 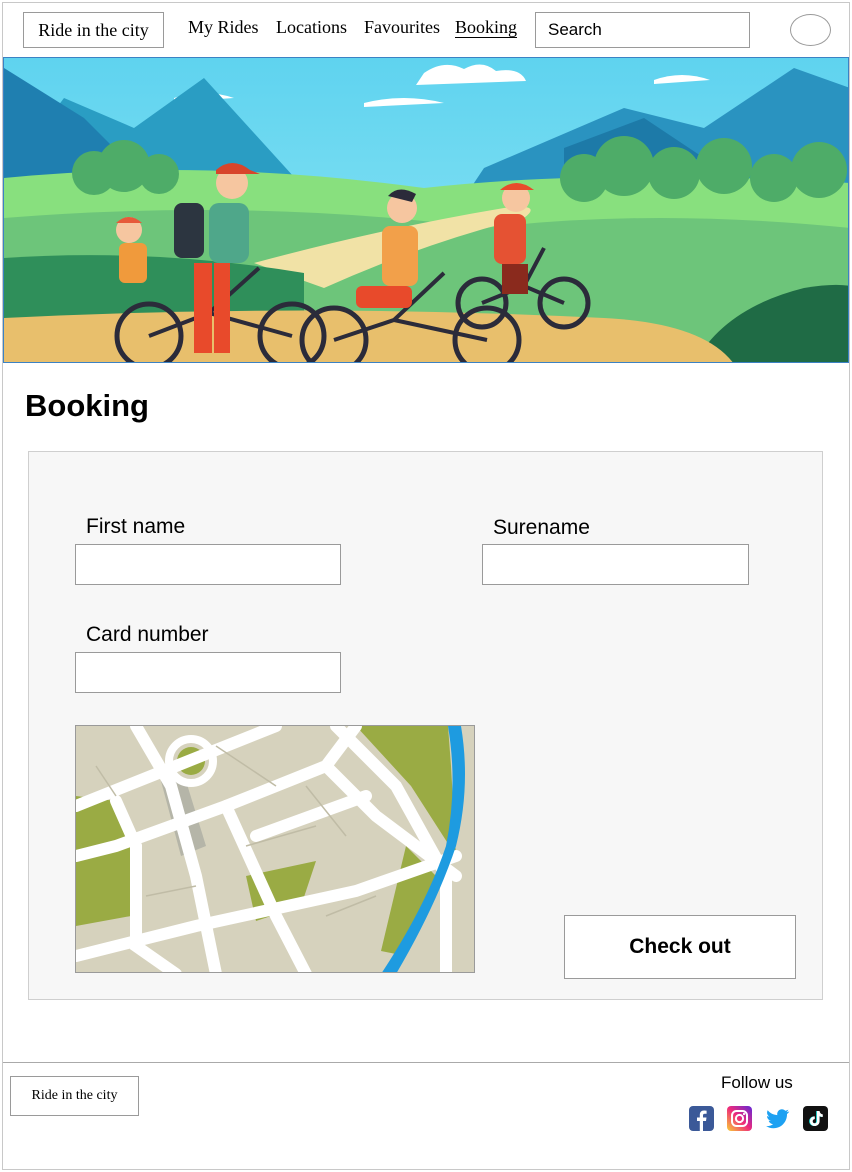 I want to click on checkout-button: Check out, so click(x=680, y=947).